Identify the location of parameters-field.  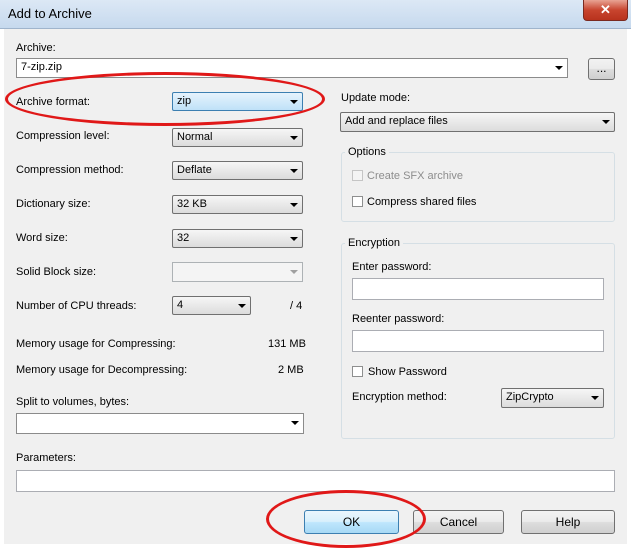
(315, 481).